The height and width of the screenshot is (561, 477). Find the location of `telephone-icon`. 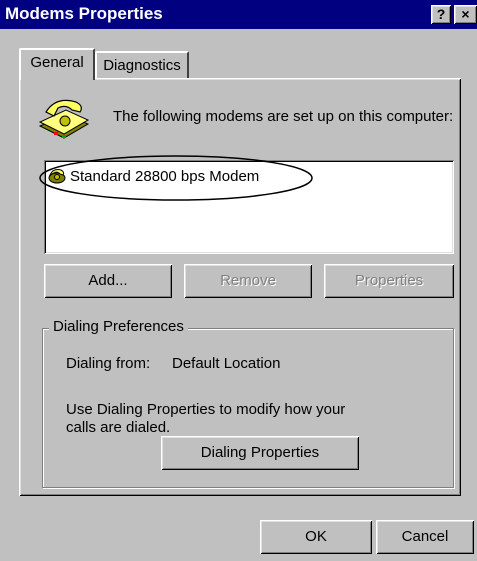

telephone-icon is located at coordinates (64, 119).